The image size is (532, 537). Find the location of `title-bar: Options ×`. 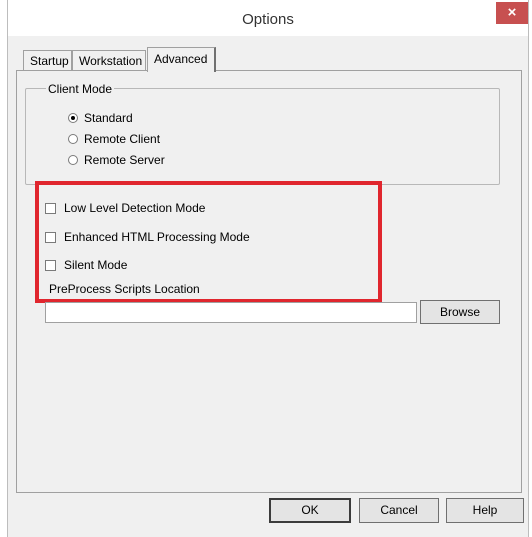

title-bar: Options × is located at coordinates (268, 18).